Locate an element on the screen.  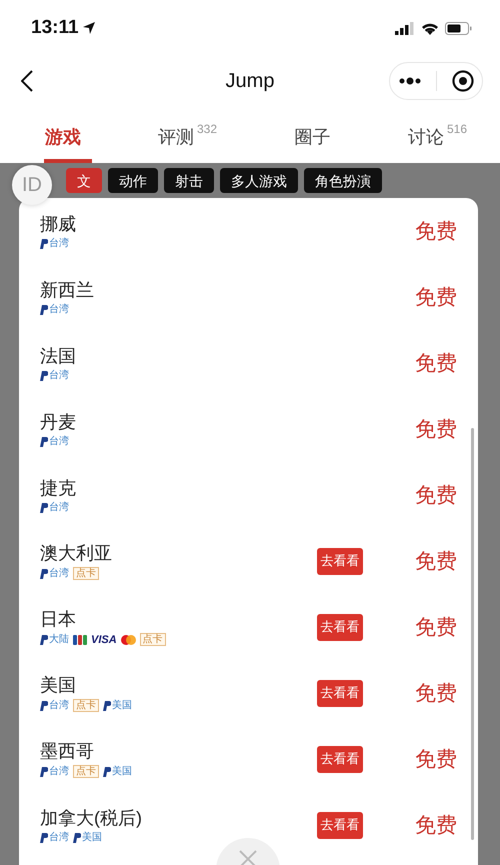
card-stripes-icon is located at coordinates (80, 639).